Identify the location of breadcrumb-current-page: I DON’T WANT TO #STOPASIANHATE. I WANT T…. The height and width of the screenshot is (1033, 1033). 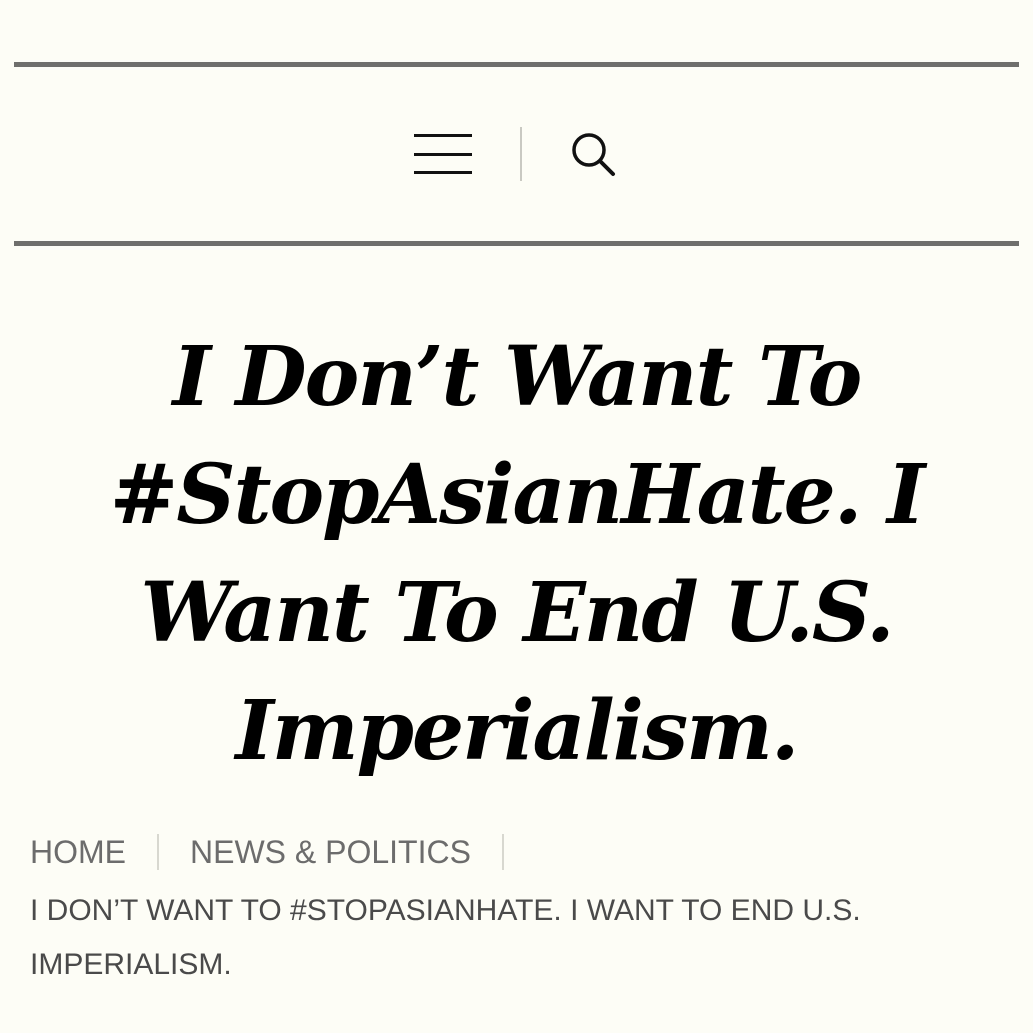
(445, 937).